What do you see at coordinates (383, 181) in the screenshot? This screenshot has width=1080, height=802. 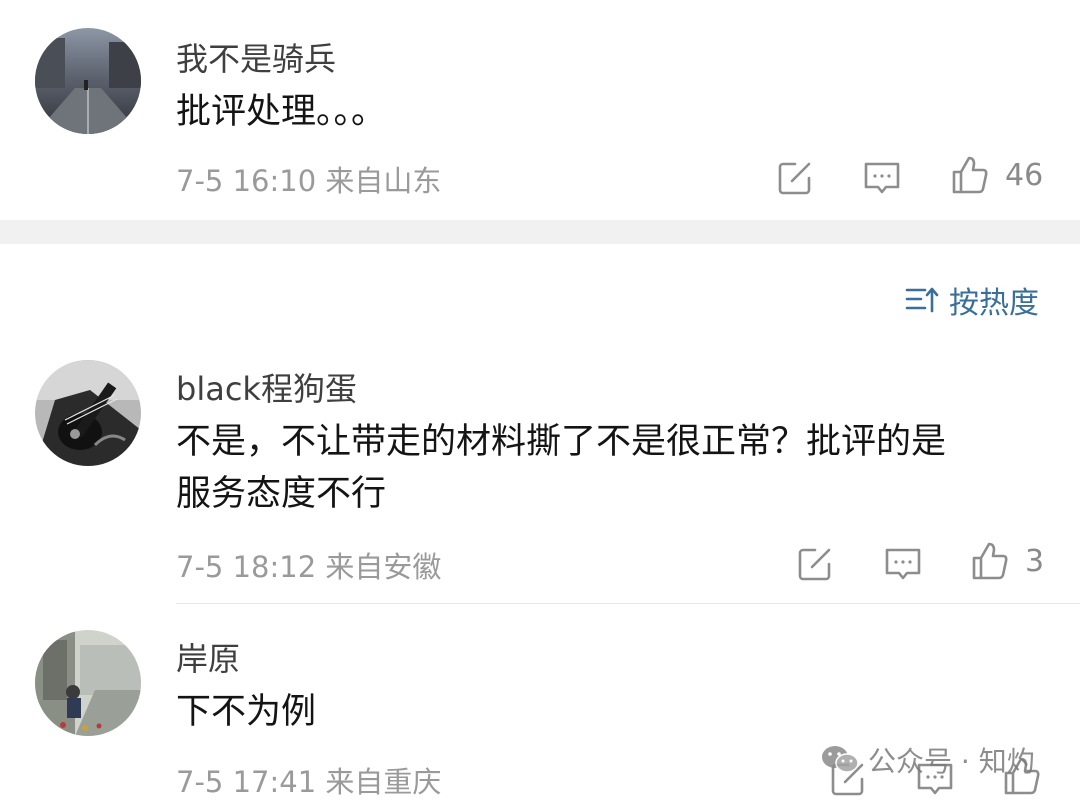 I see `comment-location: 来自山东` at bounding box center [383, 181].